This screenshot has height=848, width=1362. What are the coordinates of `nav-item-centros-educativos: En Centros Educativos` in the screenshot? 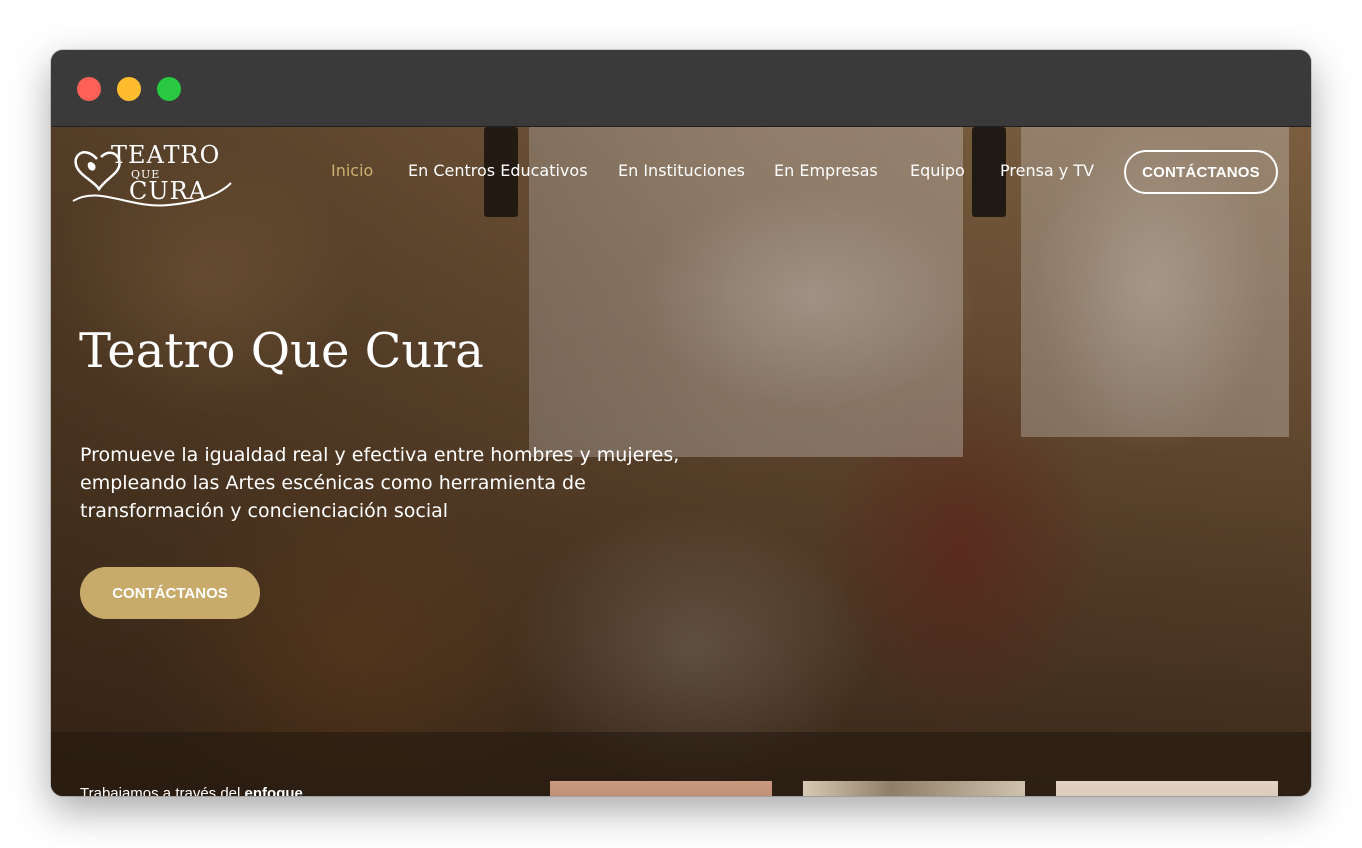 It's located at (498, 170).